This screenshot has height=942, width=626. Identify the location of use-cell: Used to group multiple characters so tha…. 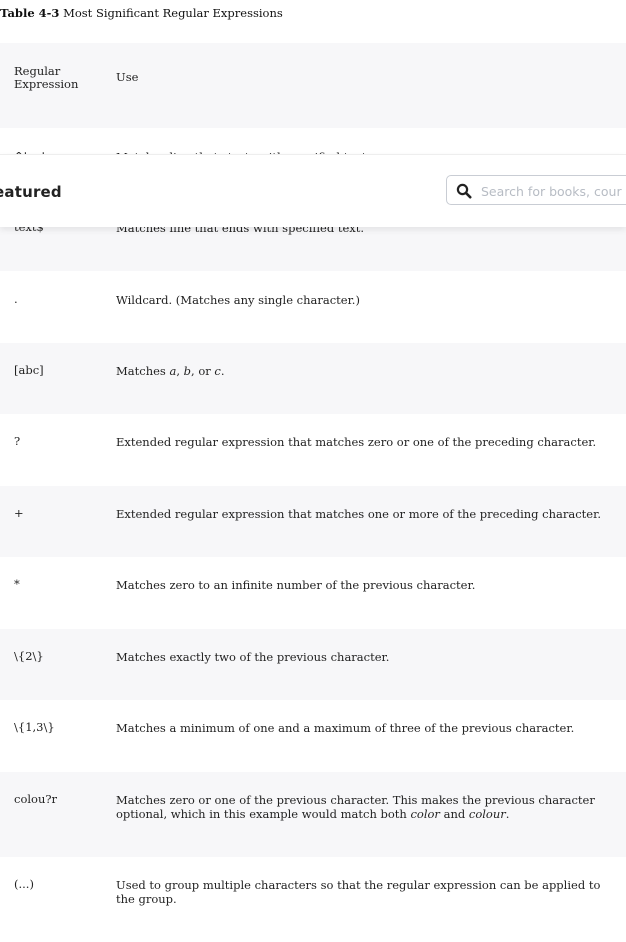
(358, 892).